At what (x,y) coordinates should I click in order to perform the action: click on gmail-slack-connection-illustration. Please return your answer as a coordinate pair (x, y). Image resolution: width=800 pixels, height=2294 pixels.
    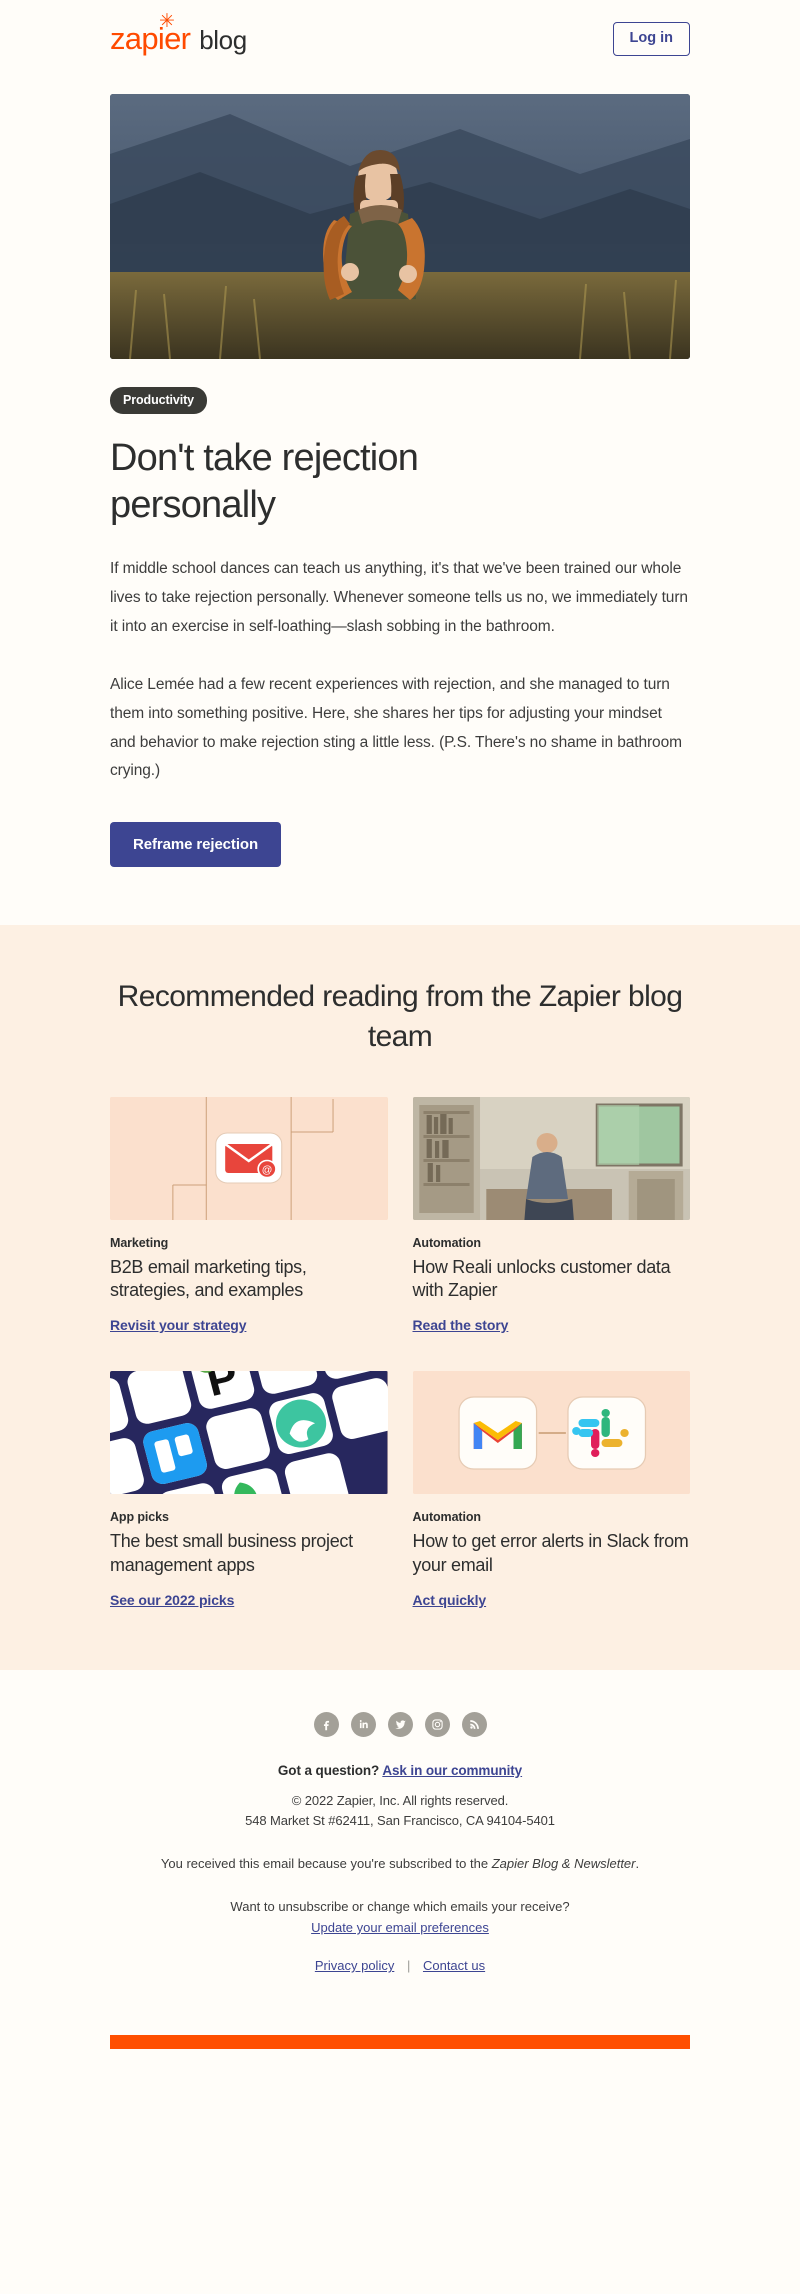
    Looking at the image, I should click on (551, 1433).